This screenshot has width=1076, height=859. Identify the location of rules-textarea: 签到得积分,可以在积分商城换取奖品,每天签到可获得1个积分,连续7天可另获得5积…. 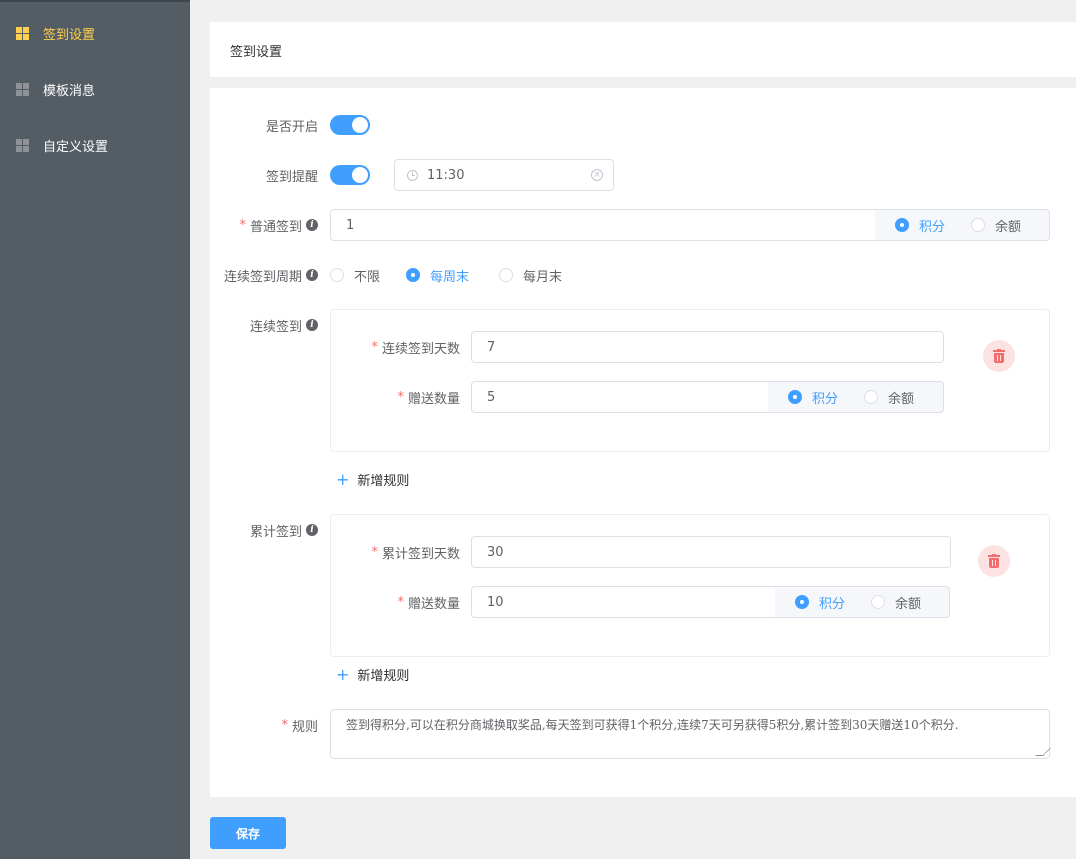
(690, 734).